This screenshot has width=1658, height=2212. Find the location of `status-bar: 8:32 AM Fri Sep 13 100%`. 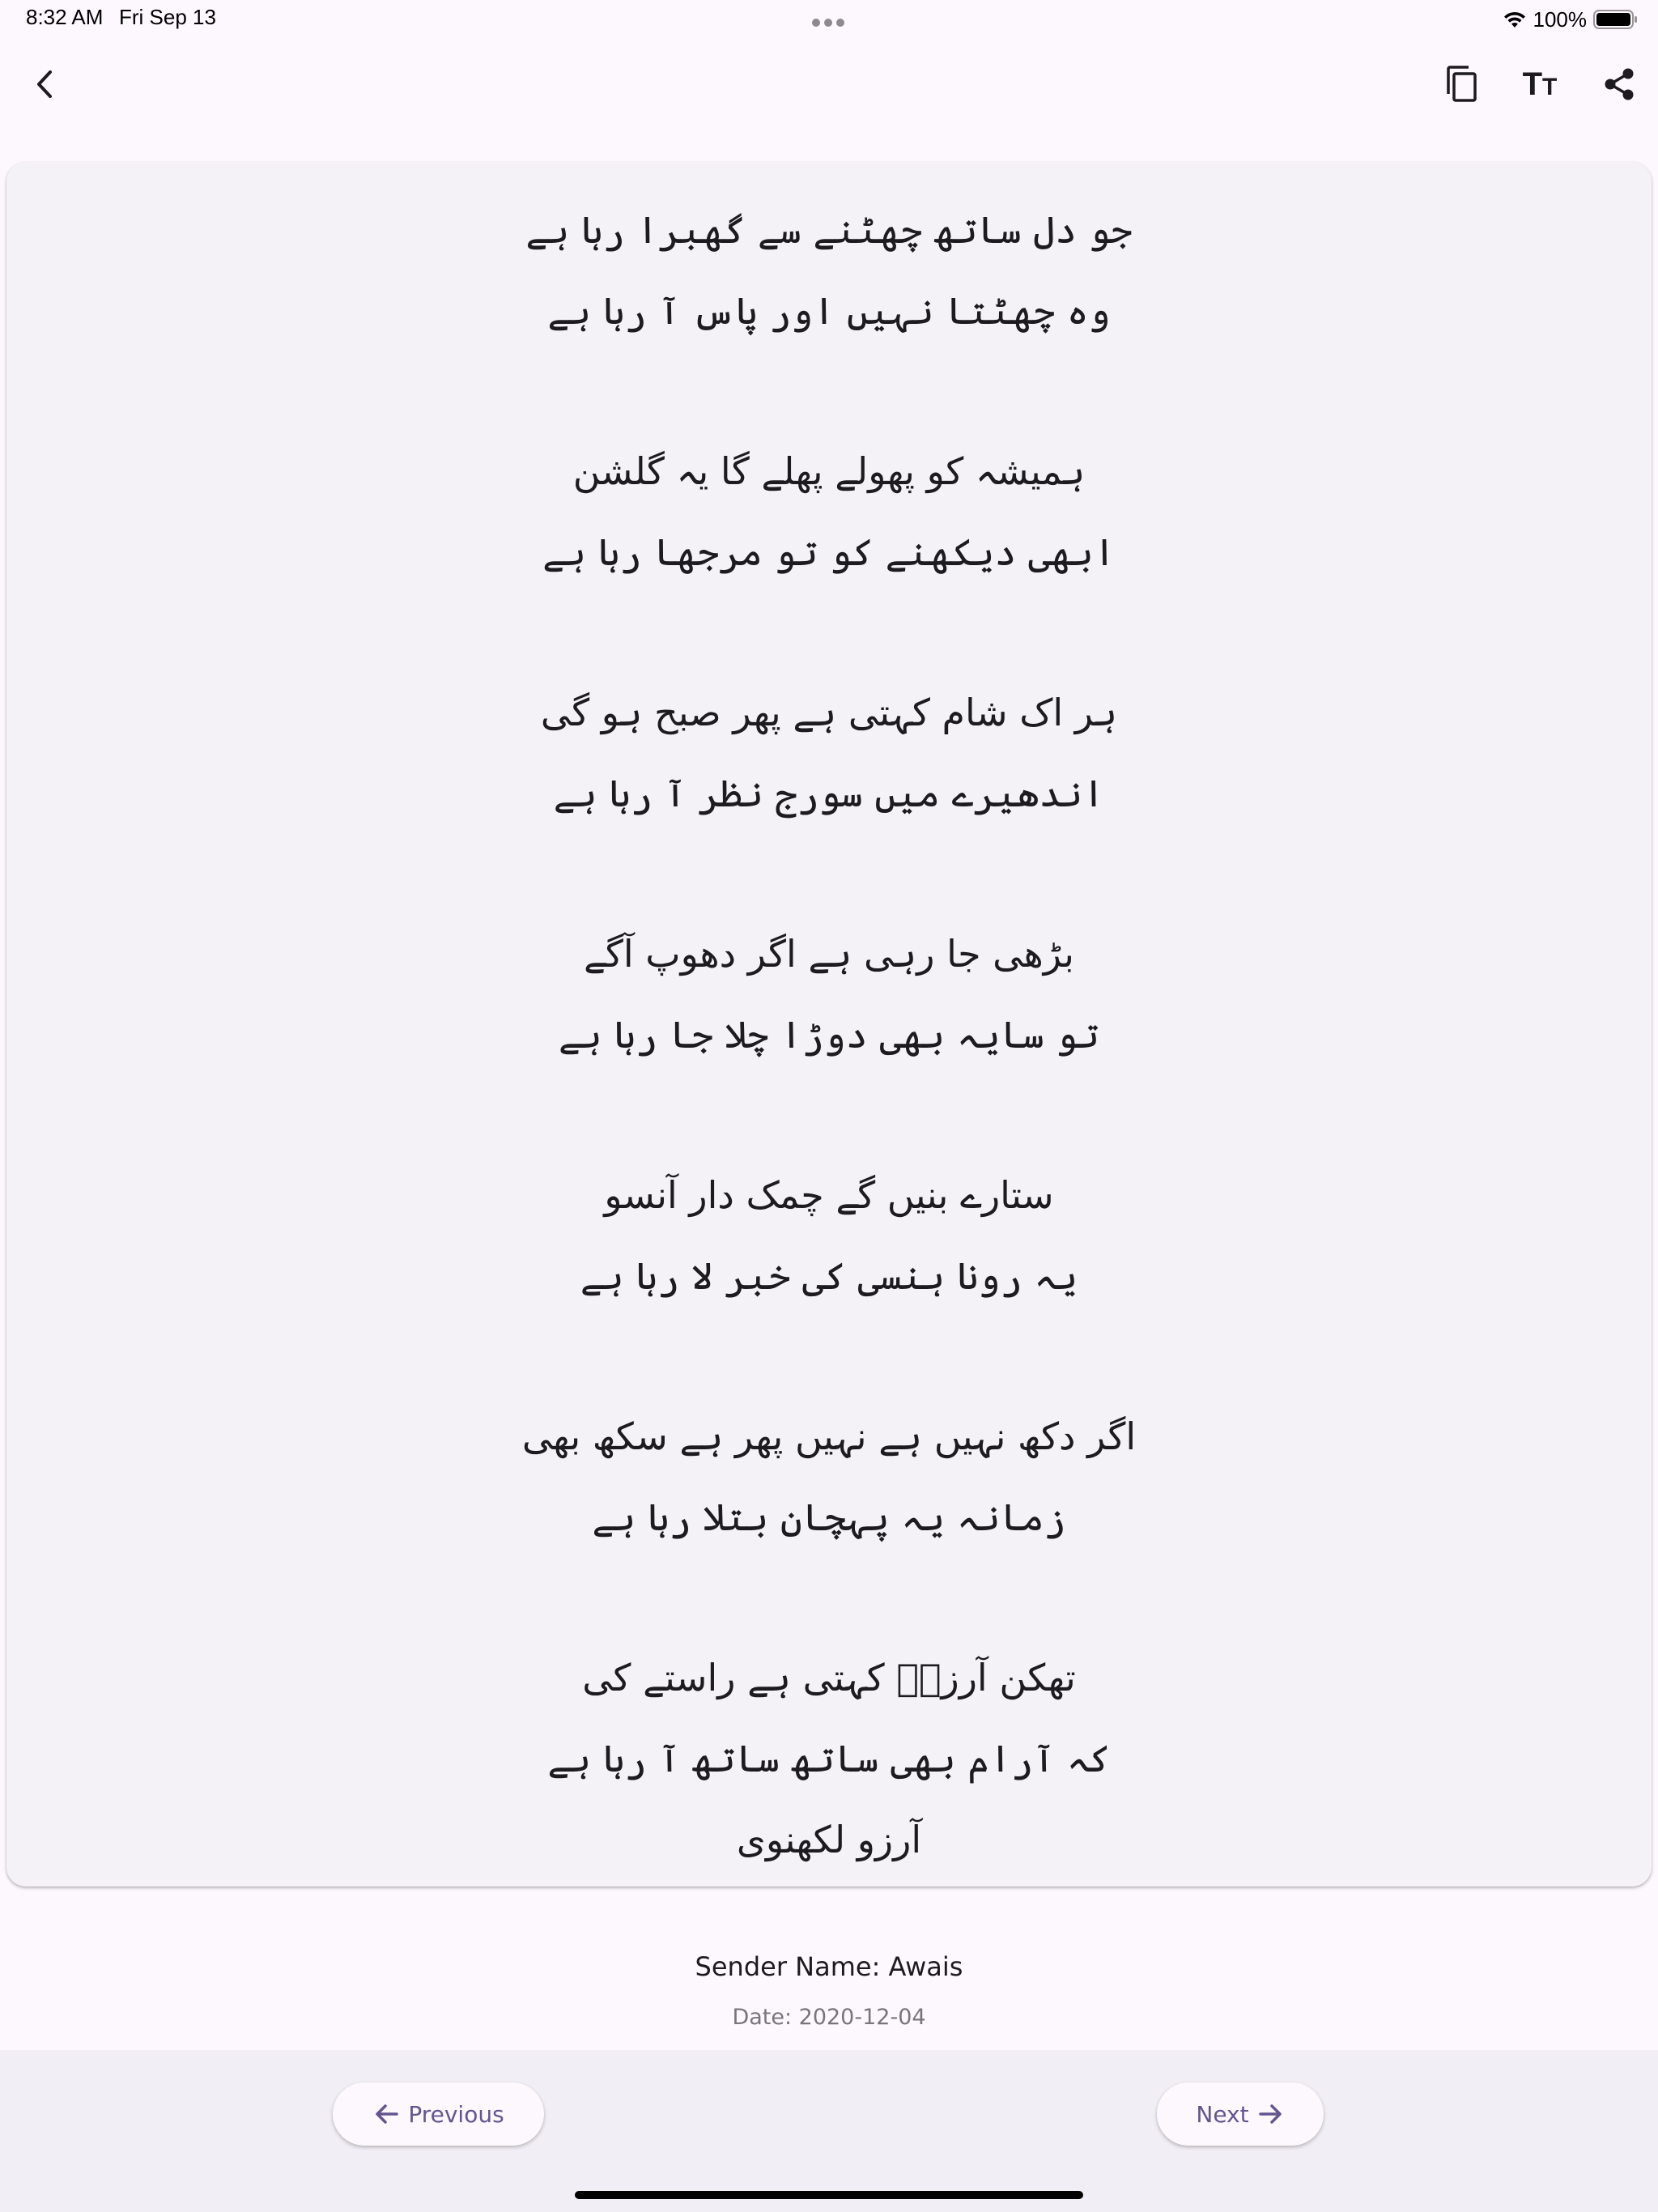

status-bar: 8:32 AM Fri Sep 13 100% is located at coordinates (829, 19).